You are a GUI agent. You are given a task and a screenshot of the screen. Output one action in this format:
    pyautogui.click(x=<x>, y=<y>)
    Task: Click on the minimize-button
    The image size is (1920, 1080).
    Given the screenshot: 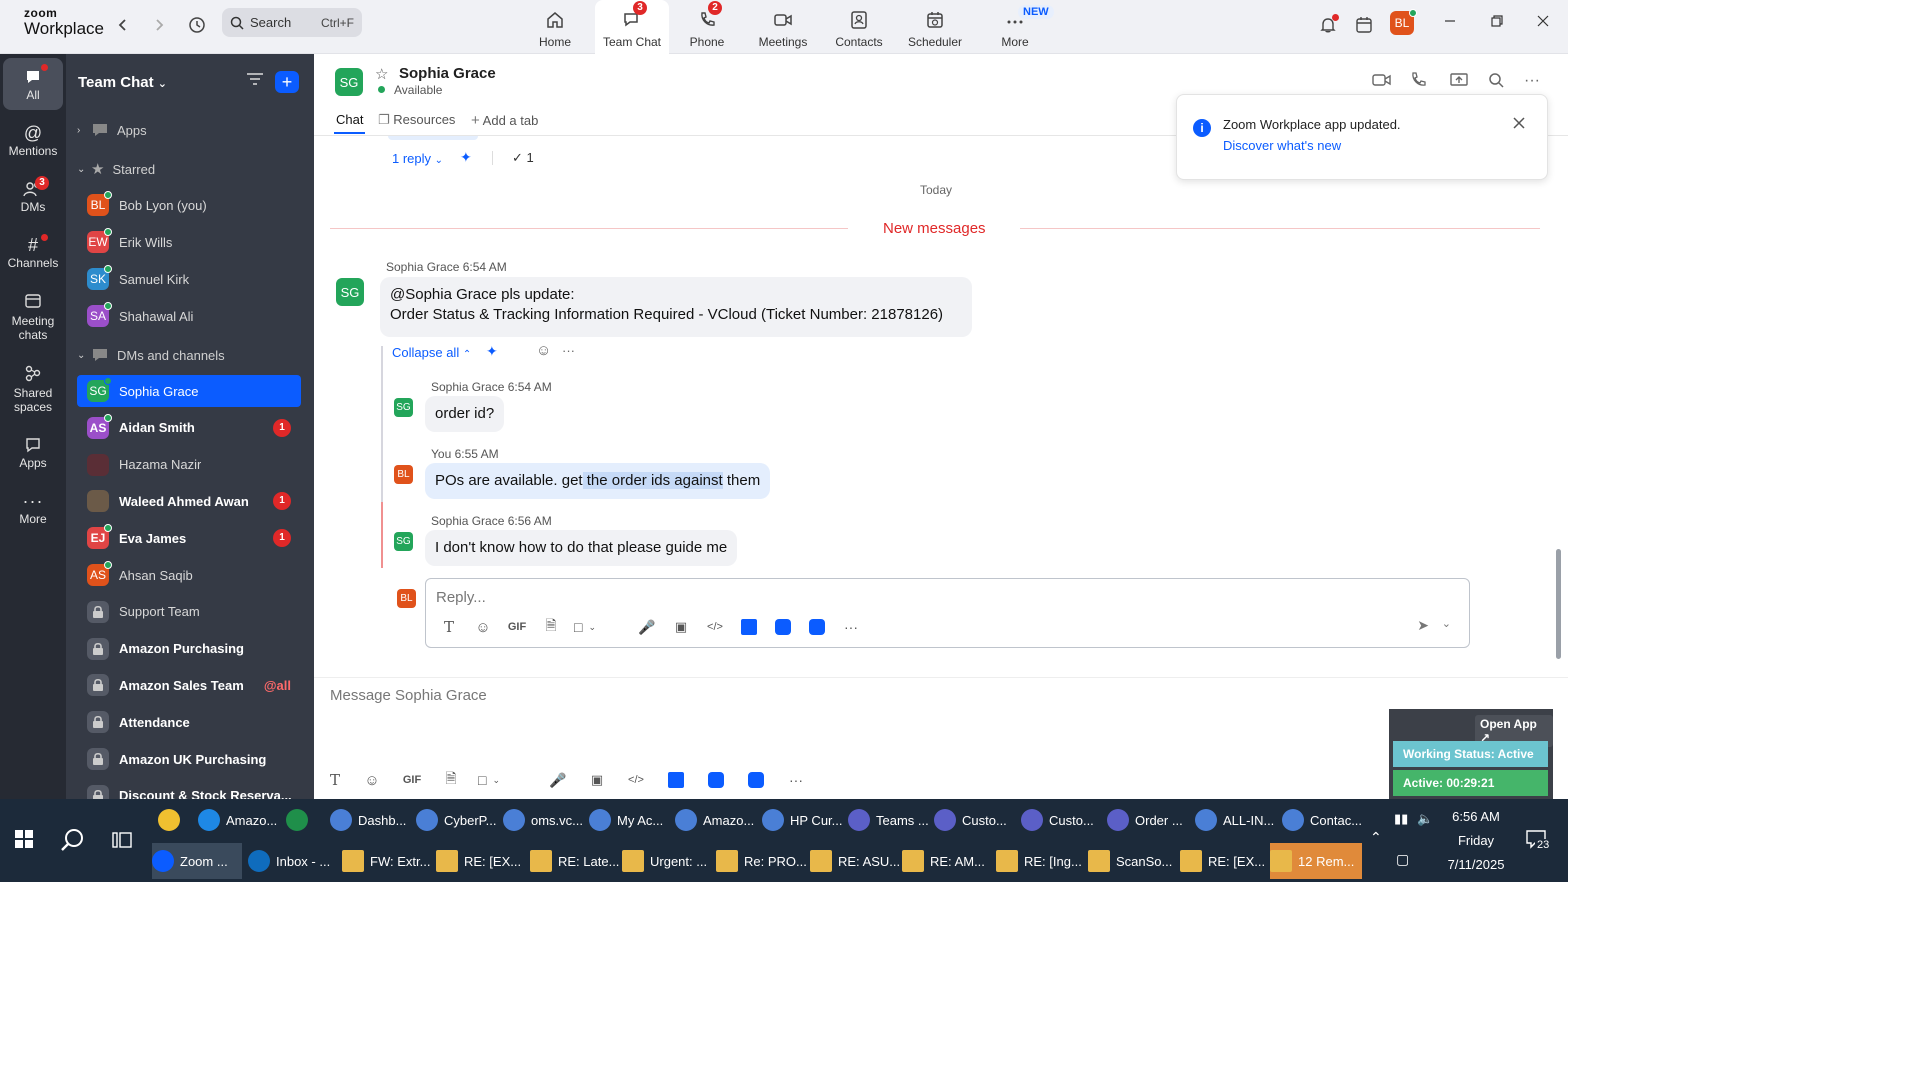 What is the action you would take?
    pyautogui.click(x=1450, y=24)
    